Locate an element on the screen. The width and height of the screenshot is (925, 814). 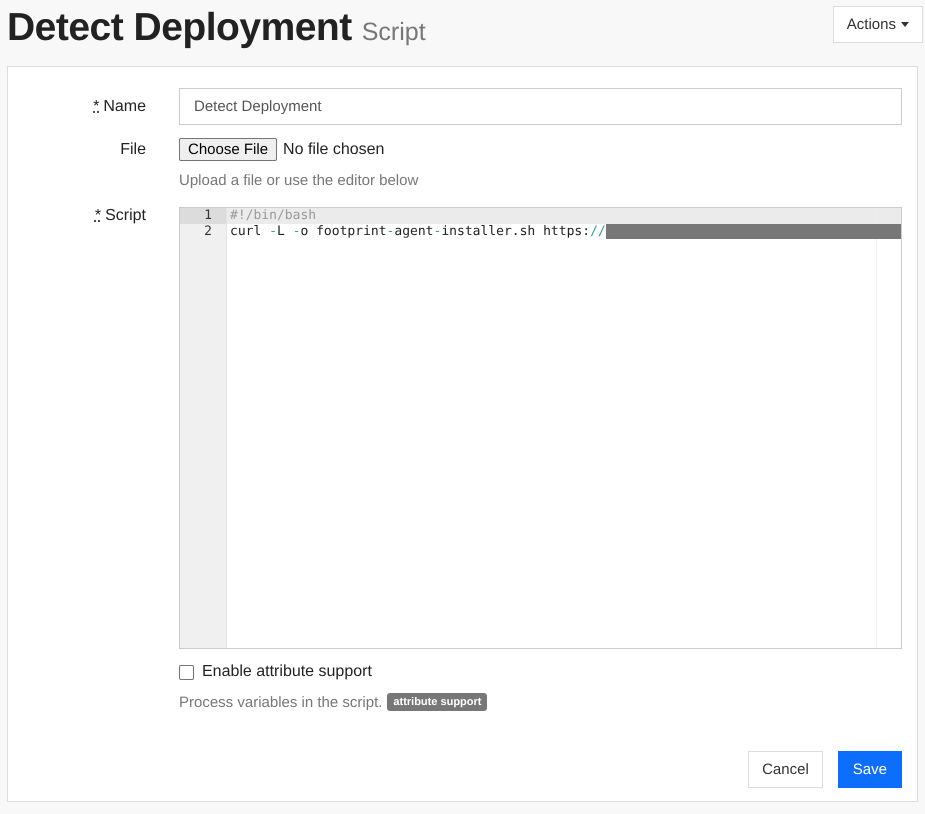
line-number: 1 is located at coordinates (203, 216).